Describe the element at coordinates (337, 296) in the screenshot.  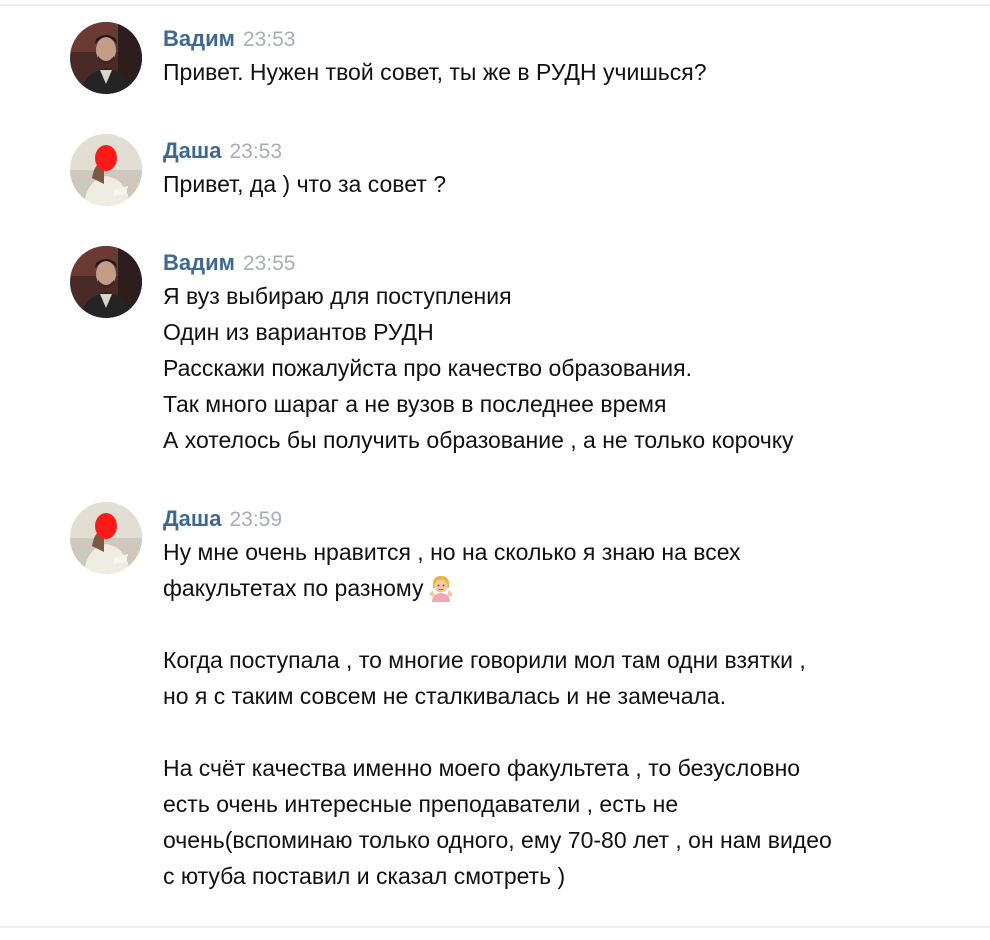
I see `message-line: Я вуз выбираю для поступления` at that location.